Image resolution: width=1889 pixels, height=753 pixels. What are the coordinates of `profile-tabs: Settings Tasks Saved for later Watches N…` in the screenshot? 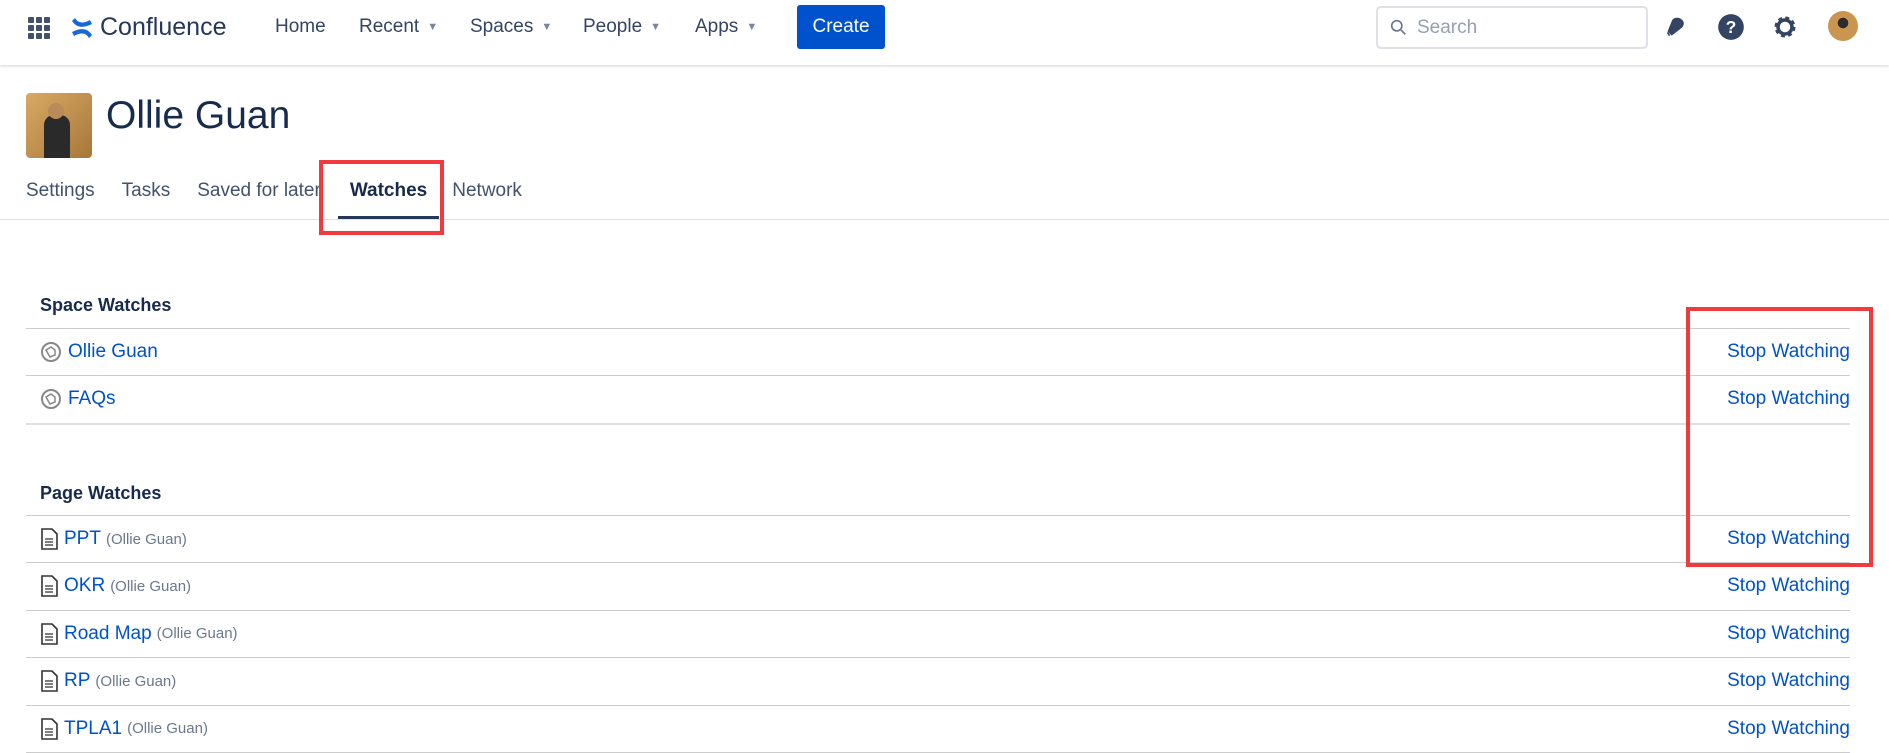 It's located at (287, 200).